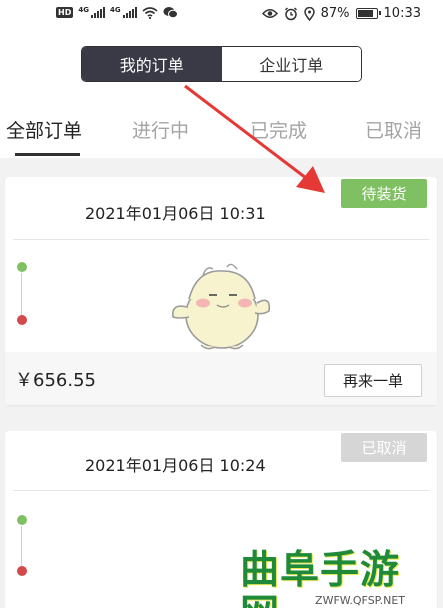 The height and width of the screenshot is (608, 443). What do you see at coordinates (309, 13) in the screenshot?
I see `location-icon` at bounding box center [309, 13].